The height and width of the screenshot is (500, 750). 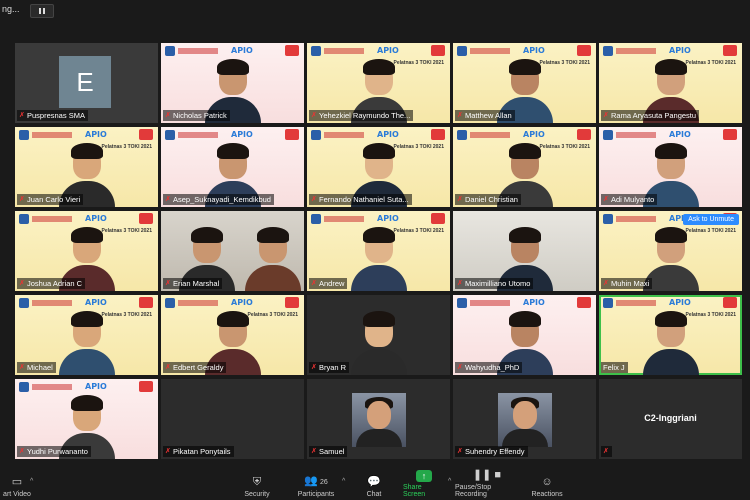 I want to click on participant-name: Asep_Suknayadi_Kemdikbud, so click(x=222, y=199).